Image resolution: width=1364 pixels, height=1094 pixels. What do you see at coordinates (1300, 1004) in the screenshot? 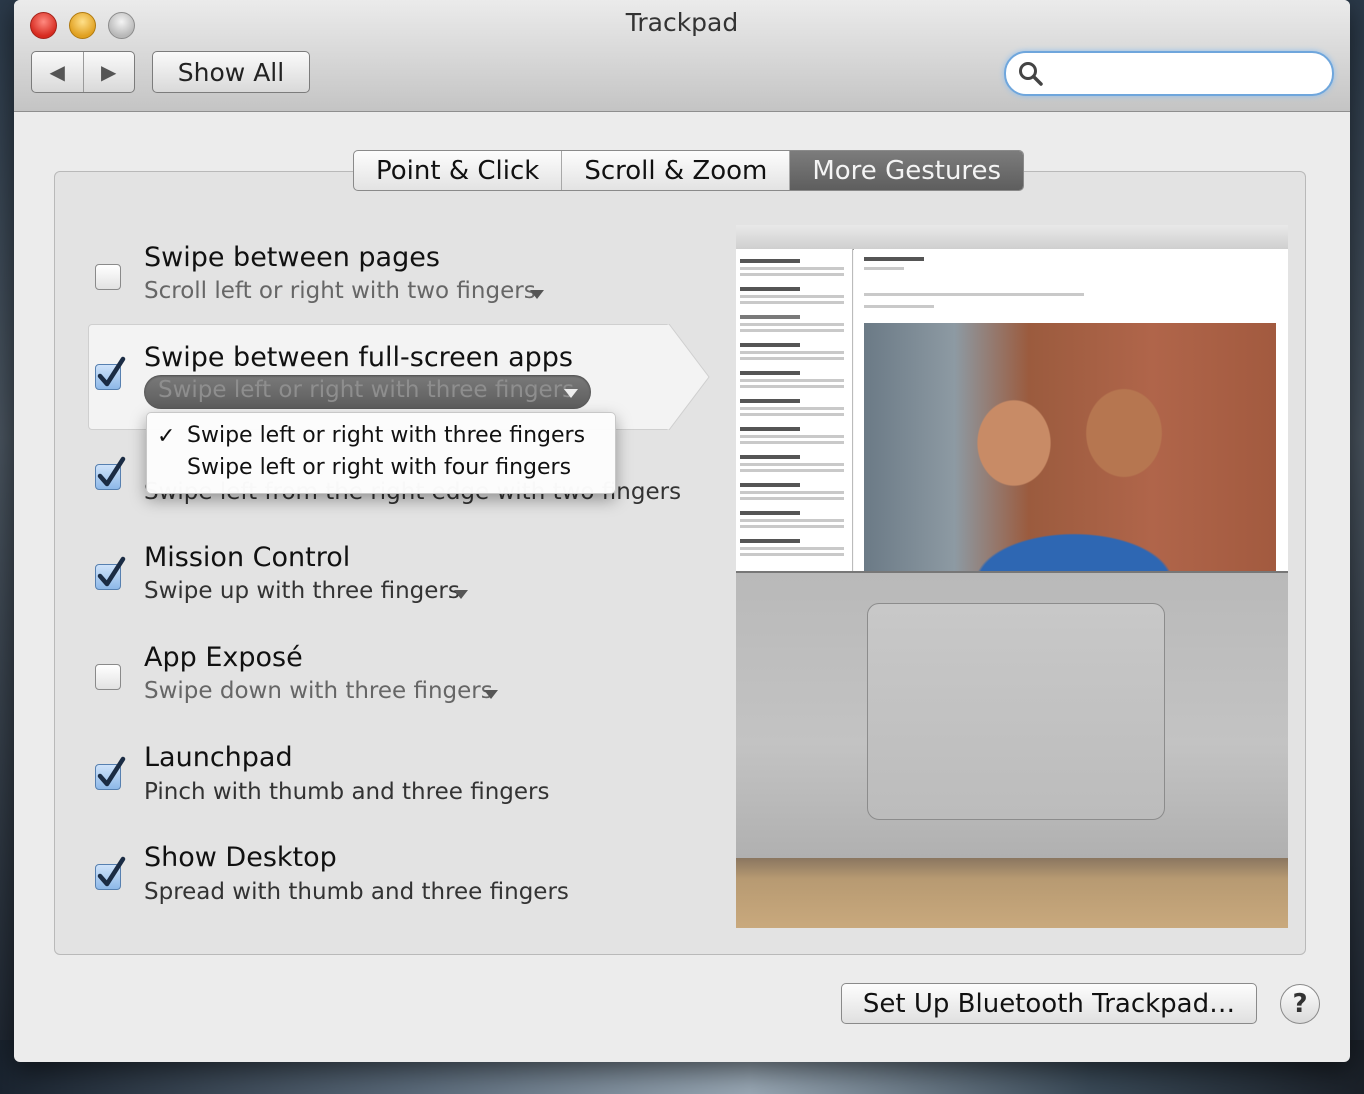
I see `help-button: ?` at bounding box center [1300, 1004].